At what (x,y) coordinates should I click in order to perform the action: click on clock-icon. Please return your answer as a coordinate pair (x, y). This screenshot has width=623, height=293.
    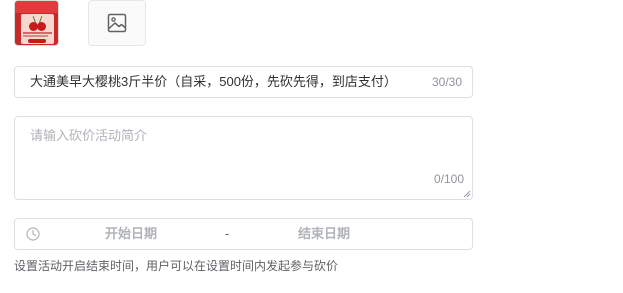
    Looking at the image, I should click on (33, 234).